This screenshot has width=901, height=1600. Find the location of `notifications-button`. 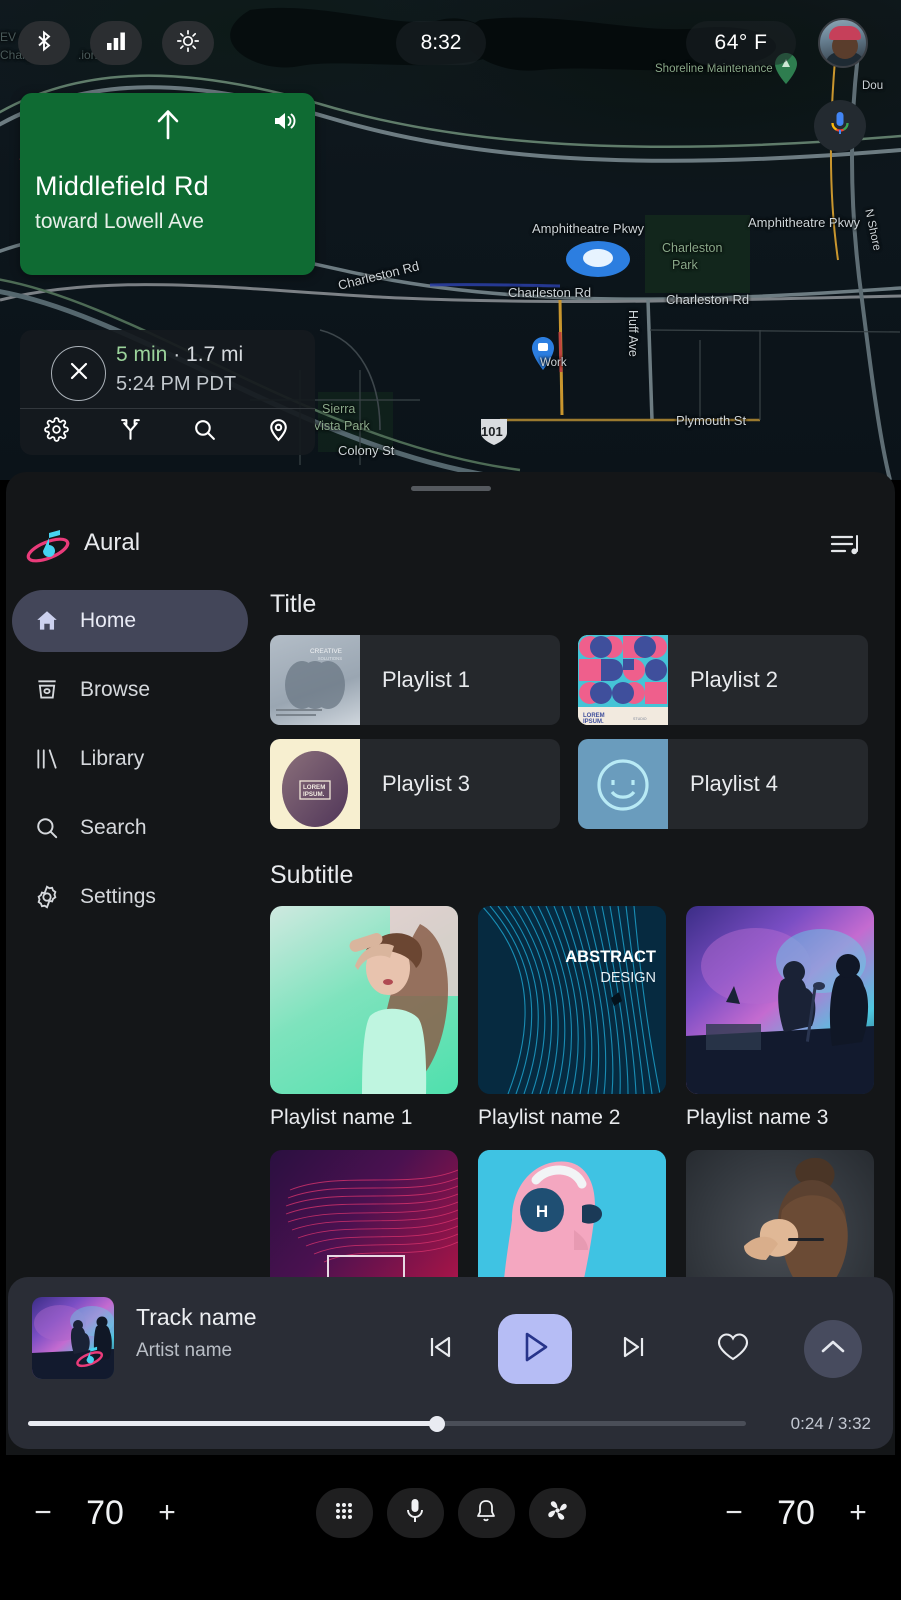

notifications-button is located at coordinates (486, 1513).